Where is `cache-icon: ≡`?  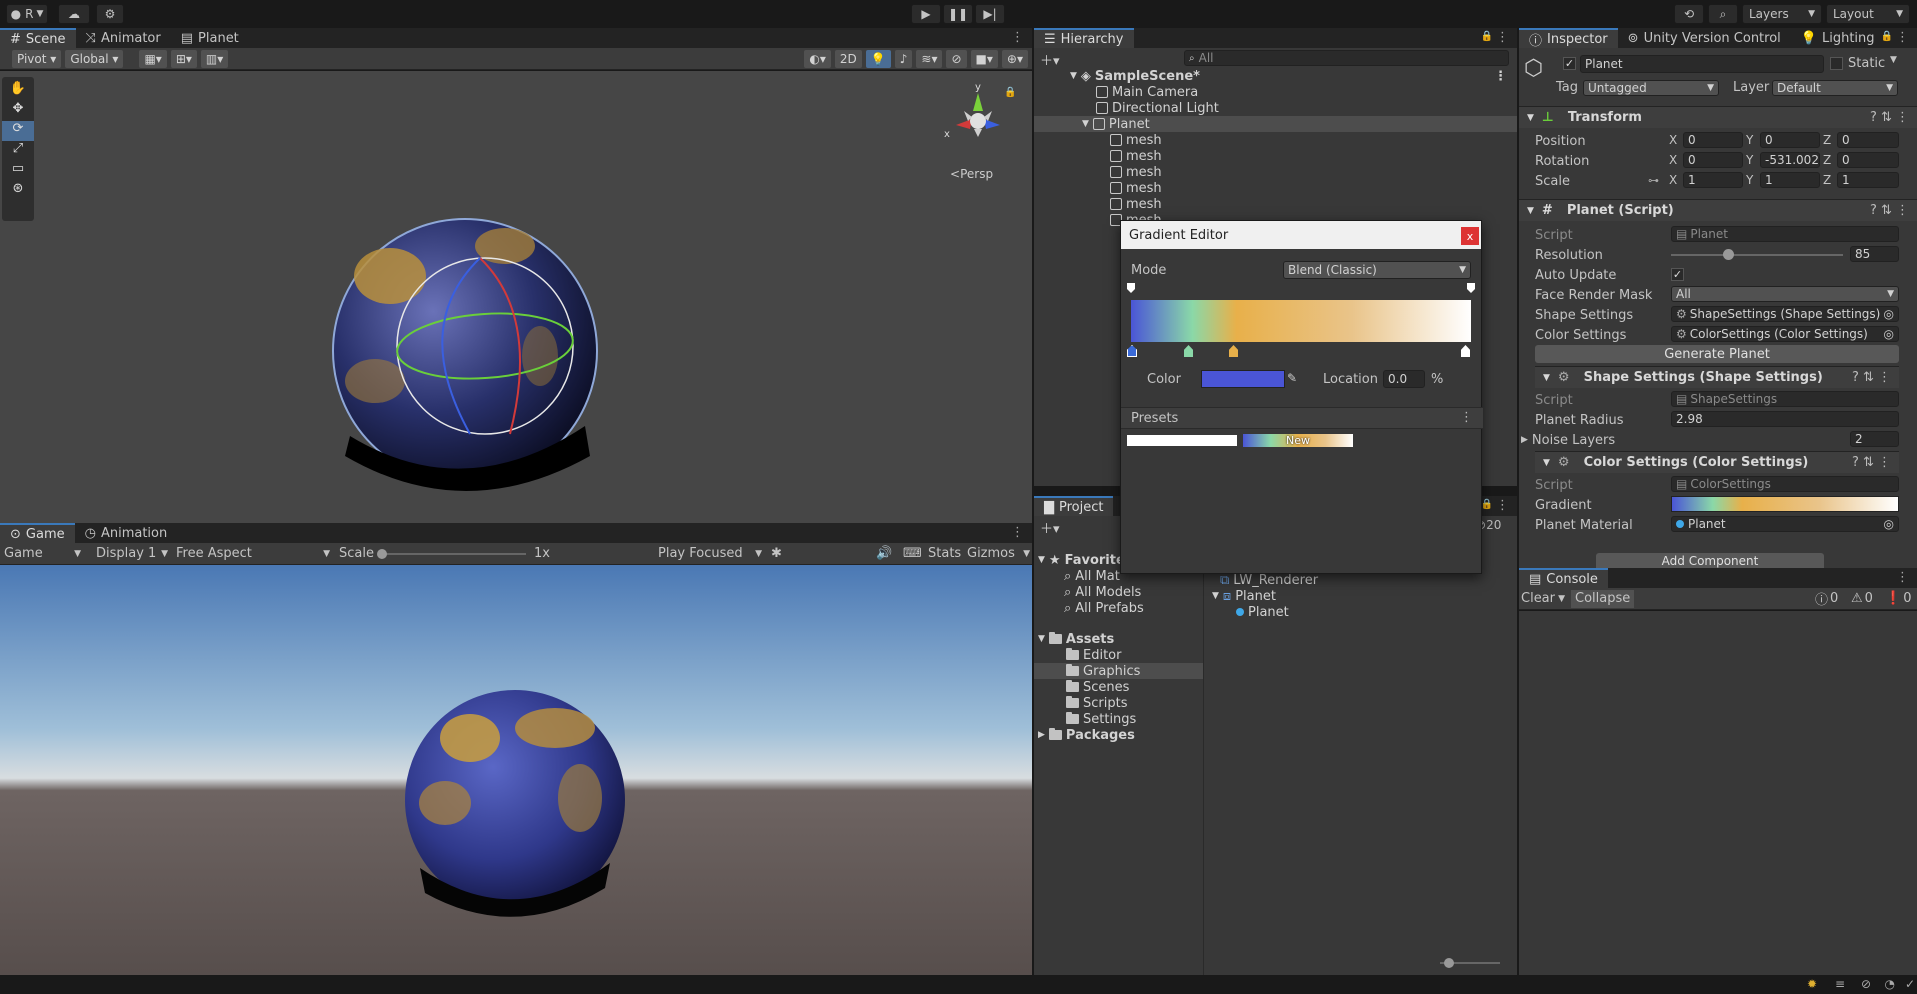 cache-icon: ≡ is located at coordinates (1840, 984).